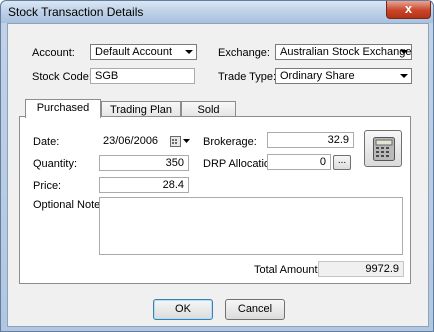 This screenshot has height=332, width=434. What do you see at coordinates (131, 141) in the screenshot?
I see `date-value: 23/06/2006` at bounding box center [131, 141].